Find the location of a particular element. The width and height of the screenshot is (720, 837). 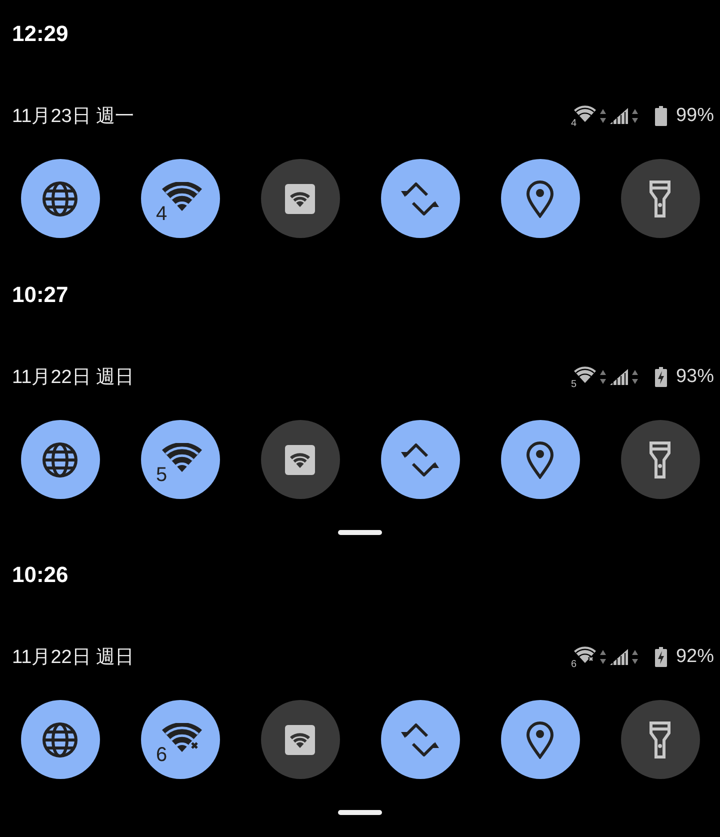

wifi-tile: 4 is located at coordinates (180, 198).